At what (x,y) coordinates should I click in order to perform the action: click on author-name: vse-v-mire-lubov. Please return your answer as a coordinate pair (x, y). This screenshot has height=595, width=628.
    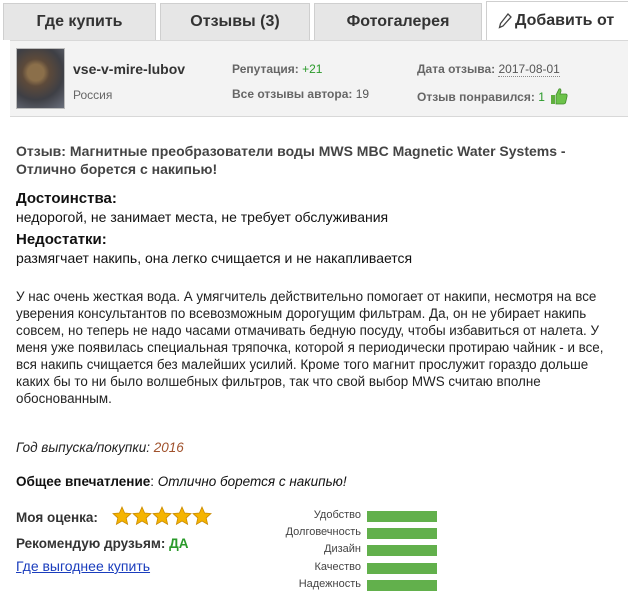
    Looking at the image, I should click on (129, 69).